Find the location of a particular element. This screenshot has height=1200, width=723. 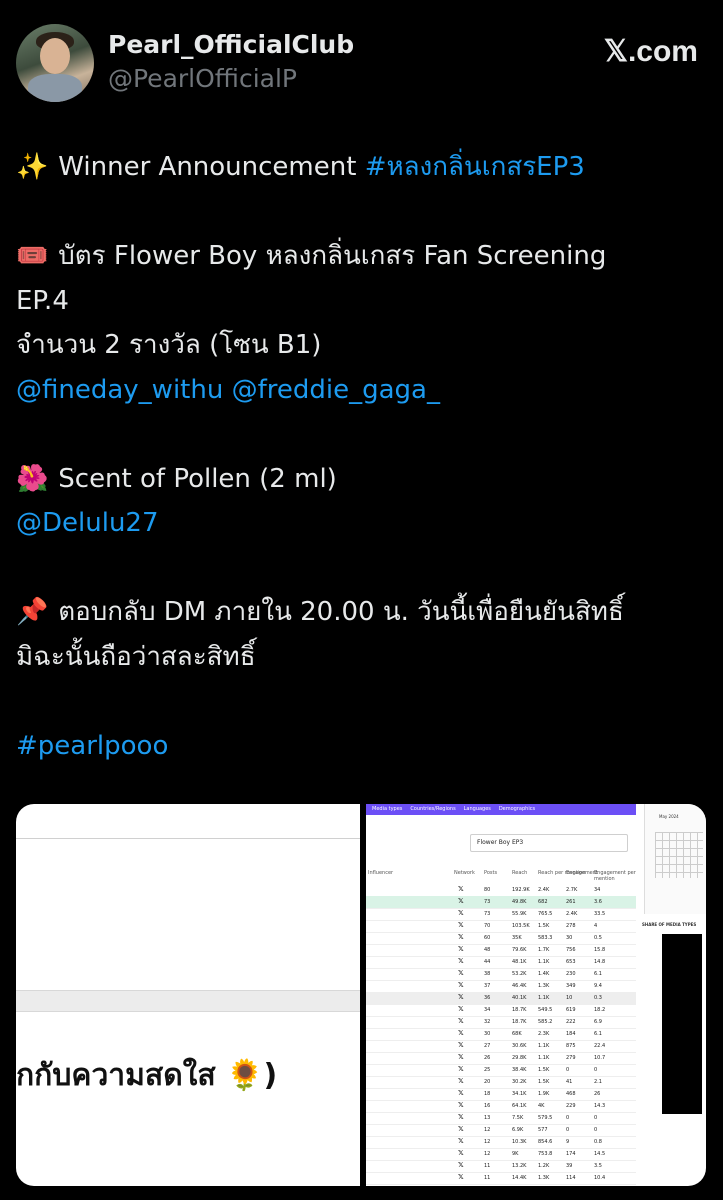

calendar-grid is located at coordinates (679, 855).